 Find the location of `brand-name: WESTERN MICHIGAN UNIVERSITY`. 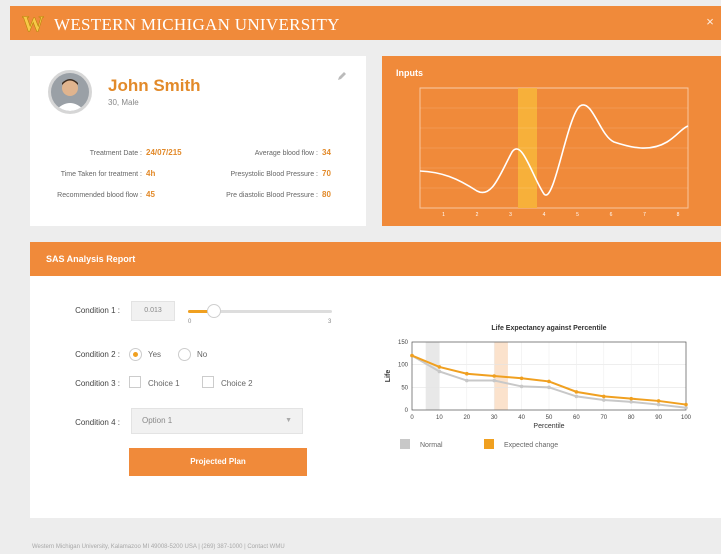

brand-name: WESTERN MICHIGAN UNIVERSITY is located at coordinates (197, 24).